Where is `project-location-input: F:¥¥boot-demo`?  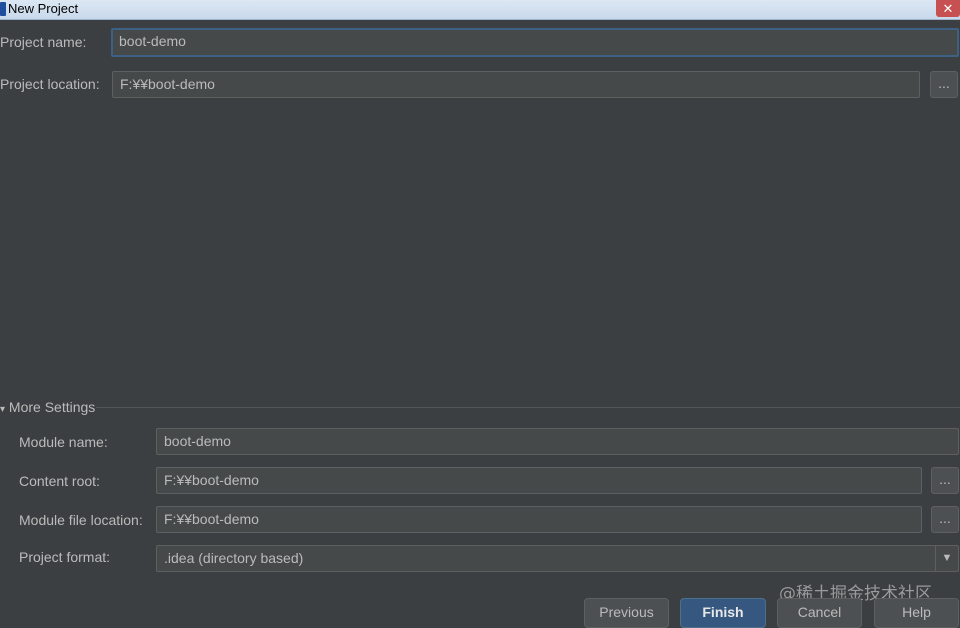 project-location-input: F:¥¥boot-demo is located at coordinates (516, 84).